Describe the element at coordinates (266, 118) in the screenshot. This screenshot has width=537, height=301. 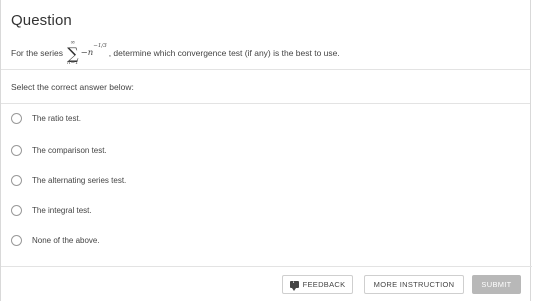
I see `answer-option: The ratio test.` at that location.